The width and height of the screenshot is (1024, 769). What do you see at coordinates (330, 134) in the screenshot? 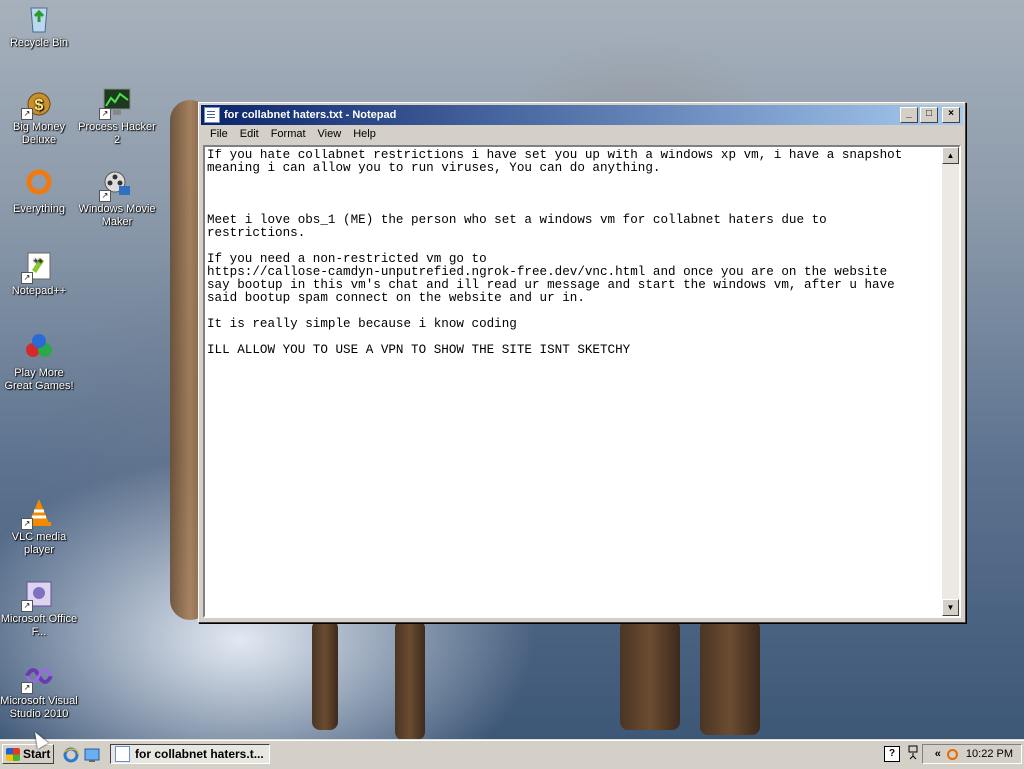
I see `menu-view: View` at bounding box center [330, 134].